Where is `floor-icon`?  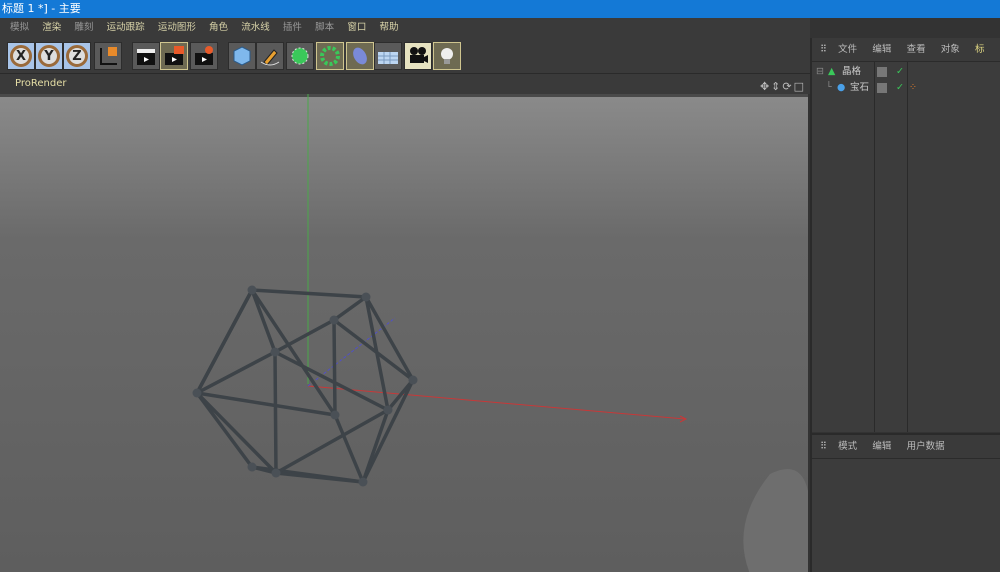
floor-icon is located at coordinates (388, 58).